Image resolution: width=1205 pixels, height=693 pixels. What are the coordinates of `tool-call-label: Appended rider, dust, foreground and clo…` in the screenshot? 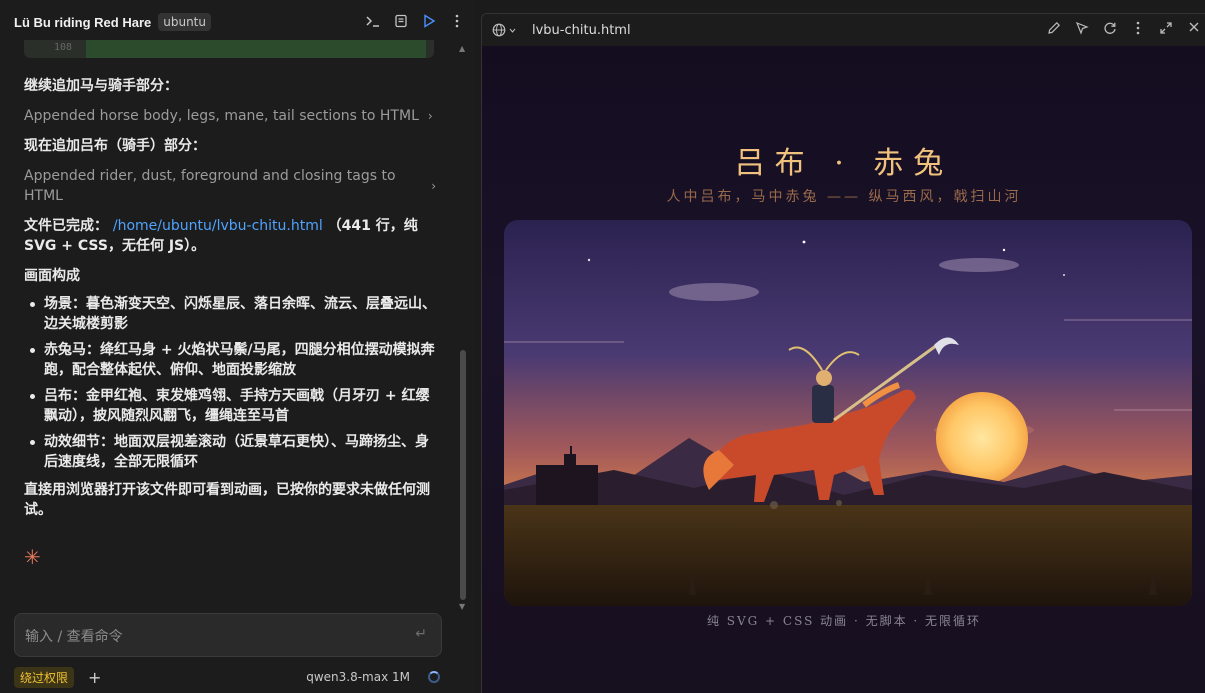 It's located at (210, 186).